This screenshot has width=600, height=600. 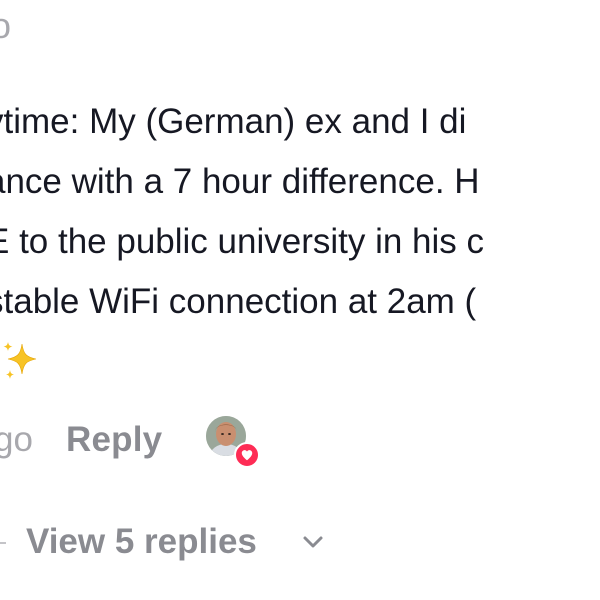 I want to click on view-replies-label: View 5 replies, so click(x=141, y=541).